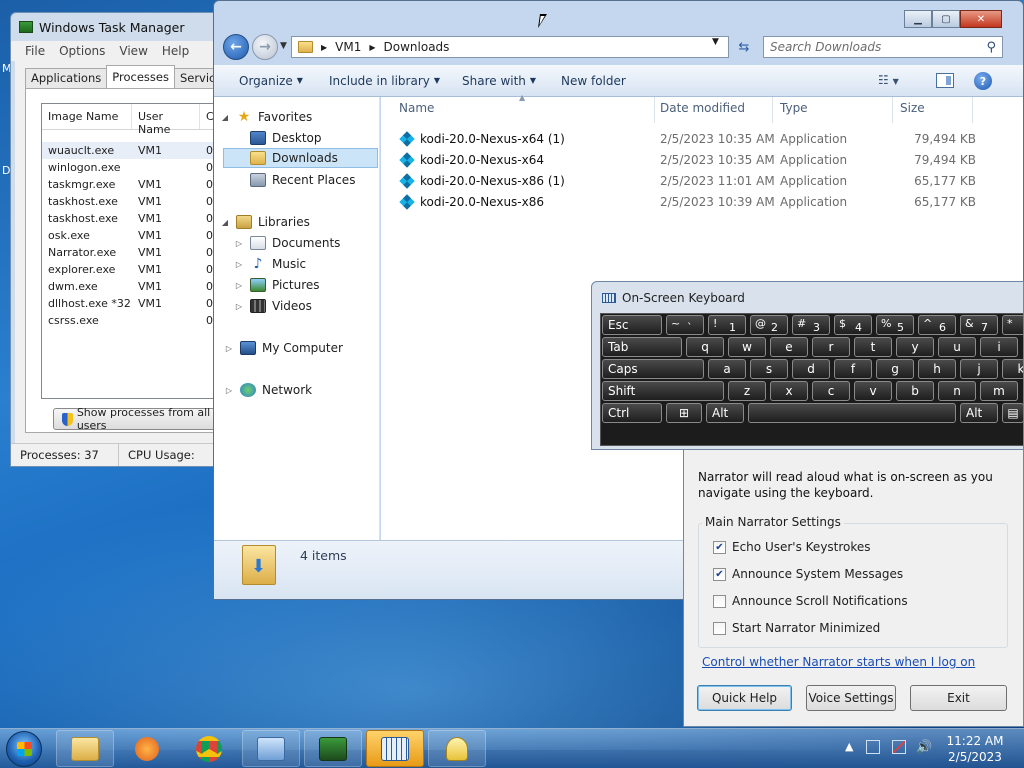 Image resolution: width=1024 pixels, height=768 pixels. Describe the element at coordinates (899, 747) in the screenshot. I see `network-status-icon` at that location.